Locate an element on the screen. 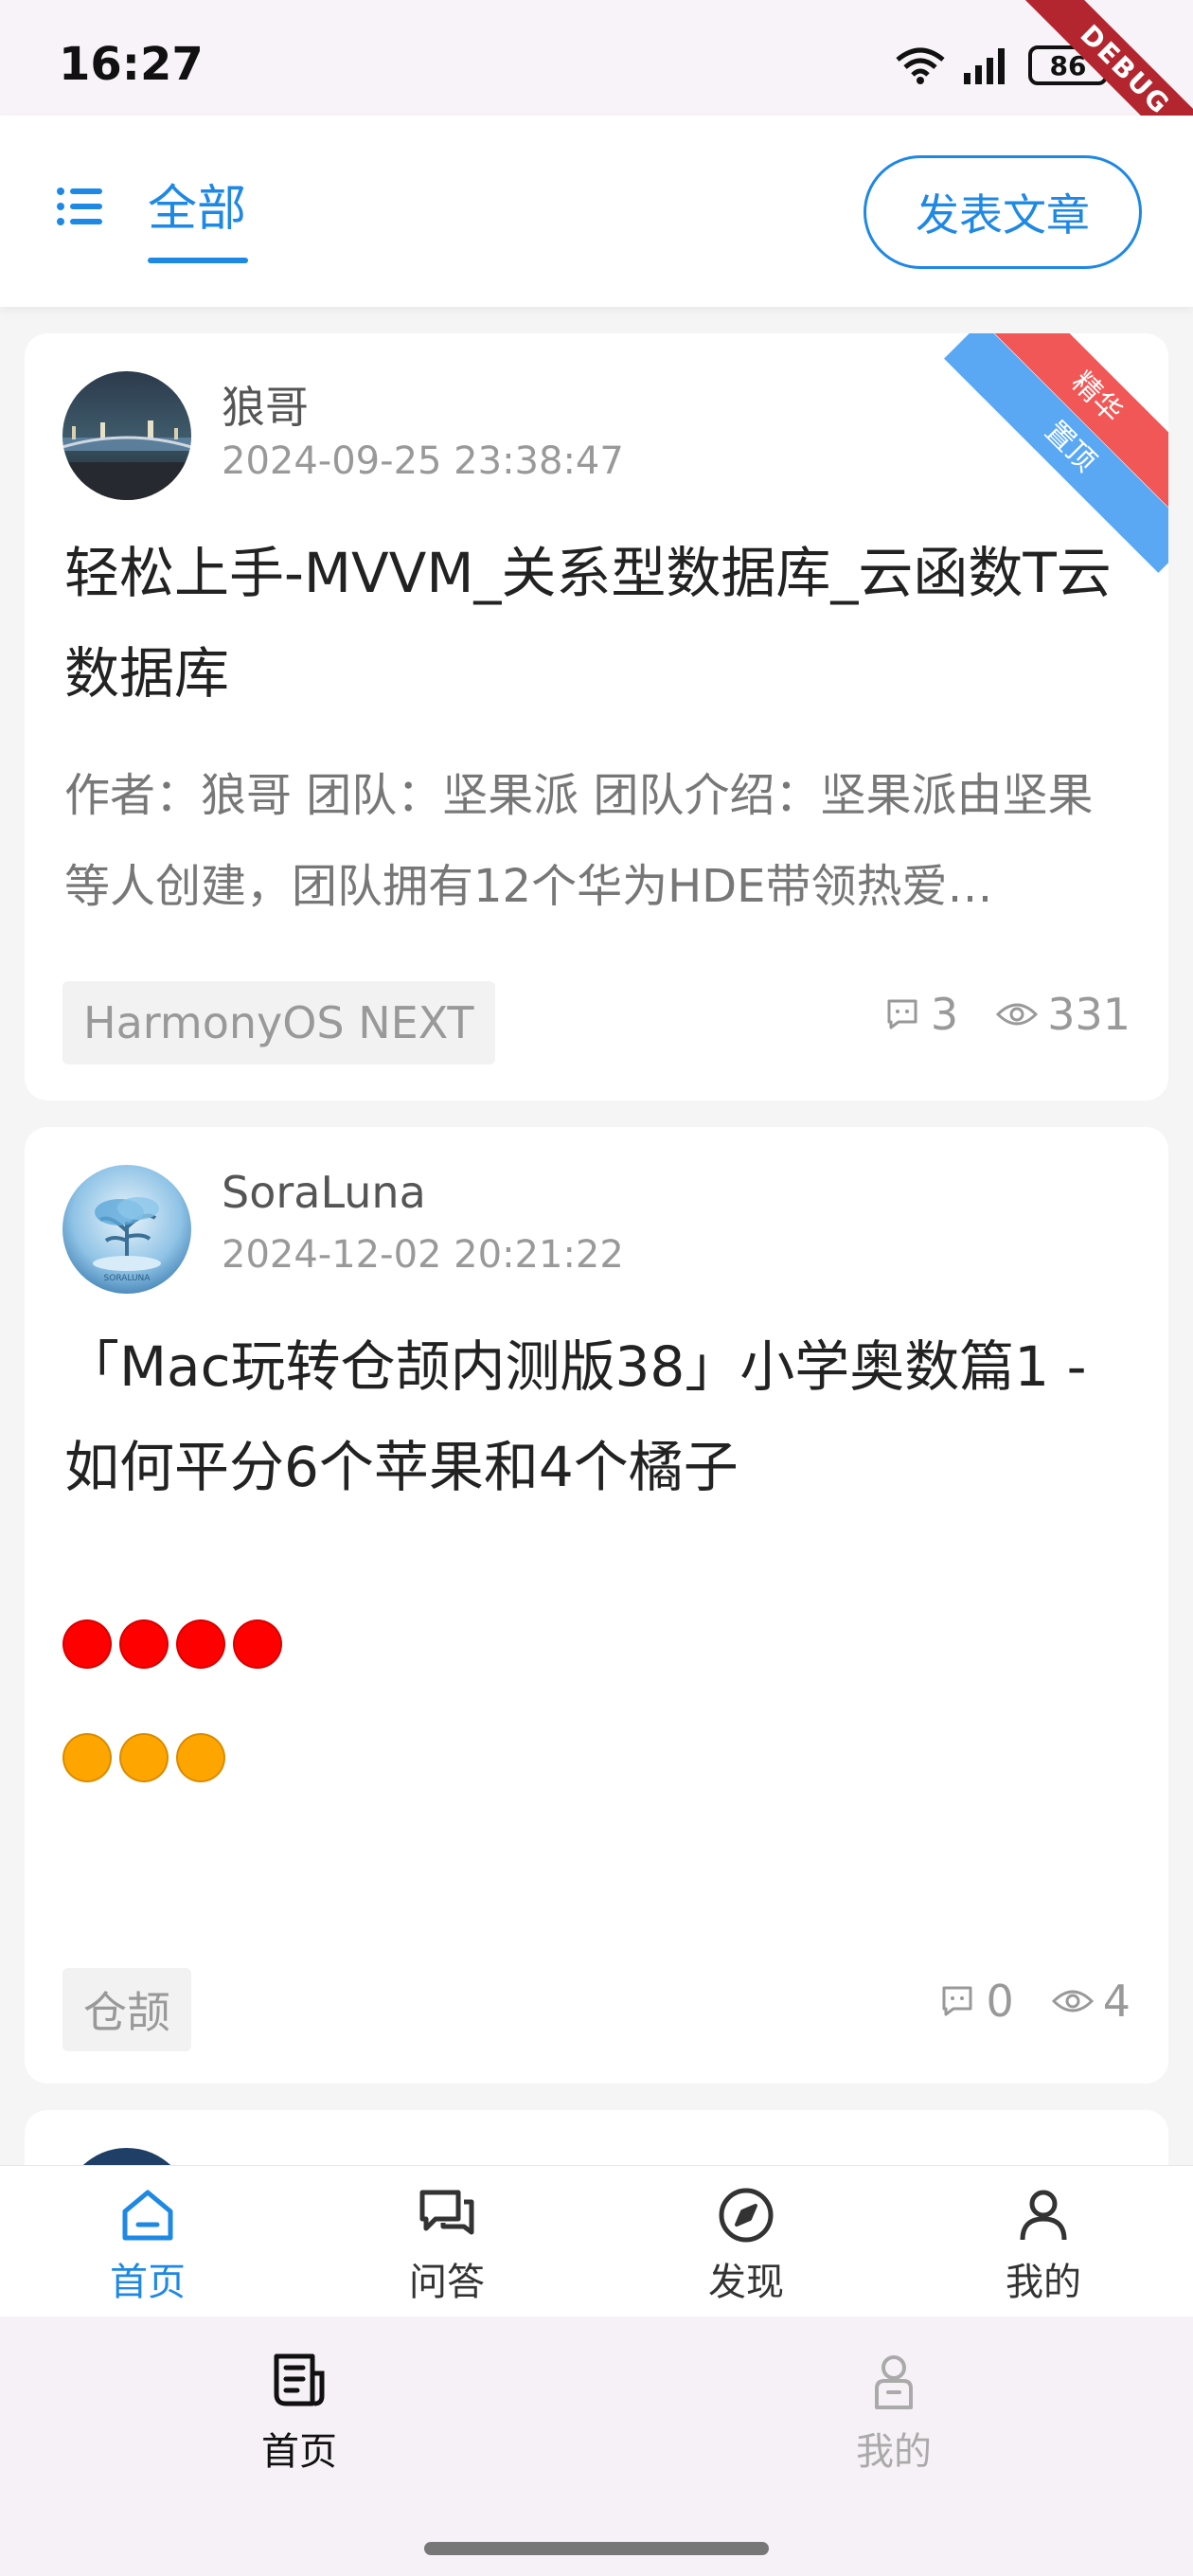 The width and height of the screenshot is (1193, 2576). chat-icon is located at coordinates (446, 2212).